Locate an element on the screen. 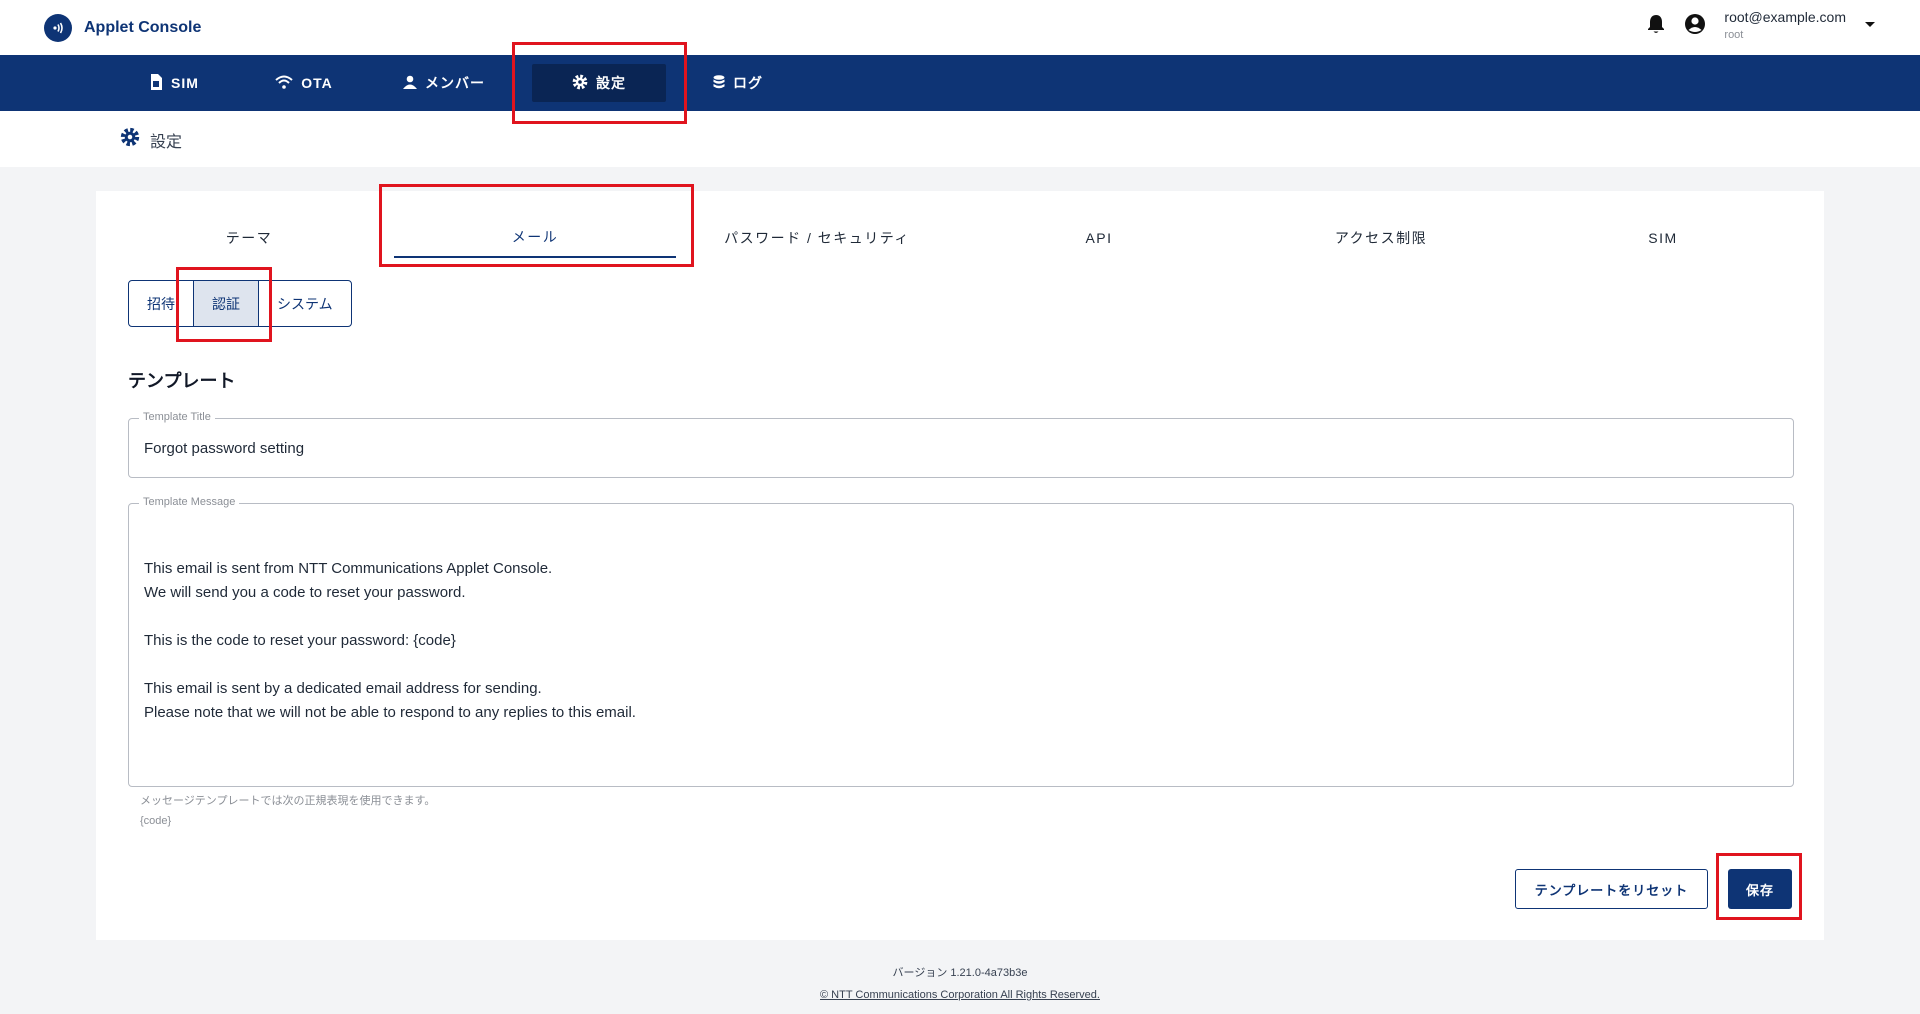 The width and height of the screenshot is (1920, 1014). template-title-input: Forgot password setting is located at coordinates (224, 448).